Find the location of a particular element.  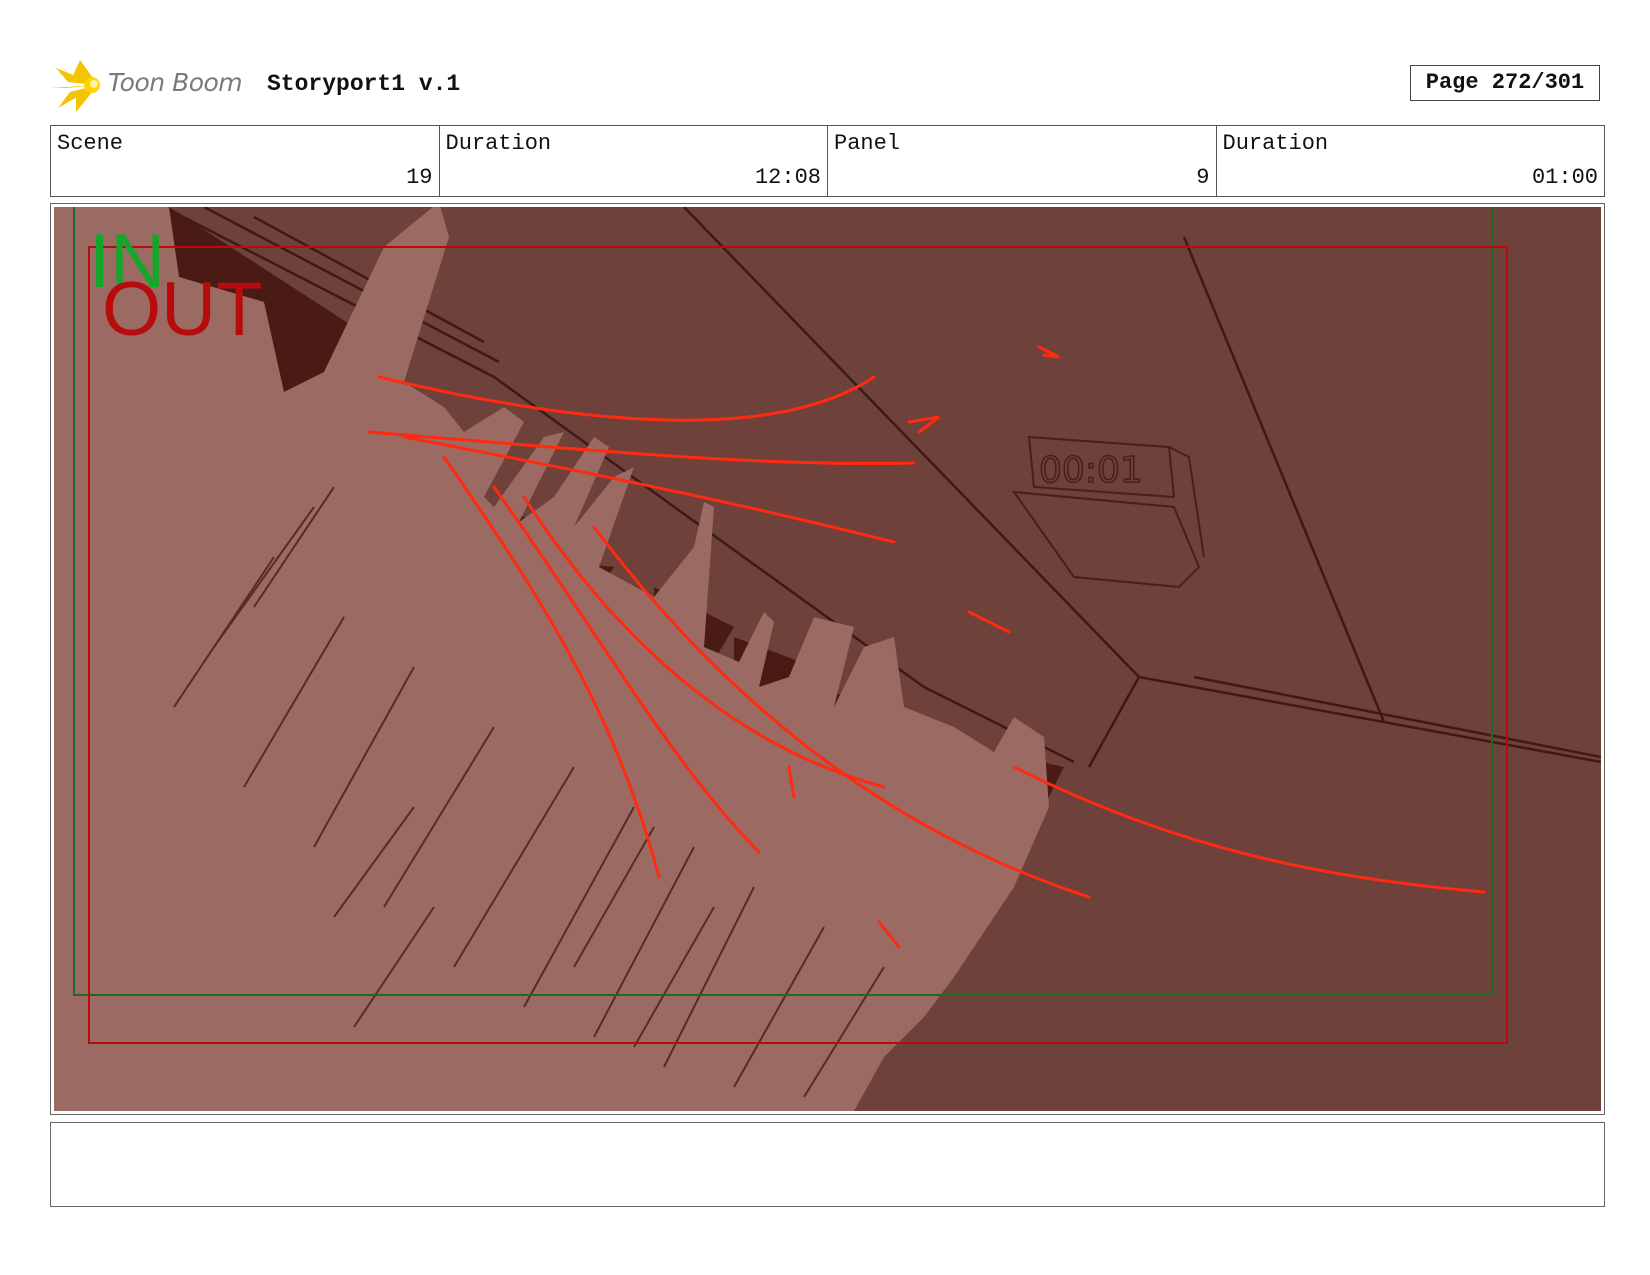

timer-display: 00:01 is located at coordinates (1091, 470).